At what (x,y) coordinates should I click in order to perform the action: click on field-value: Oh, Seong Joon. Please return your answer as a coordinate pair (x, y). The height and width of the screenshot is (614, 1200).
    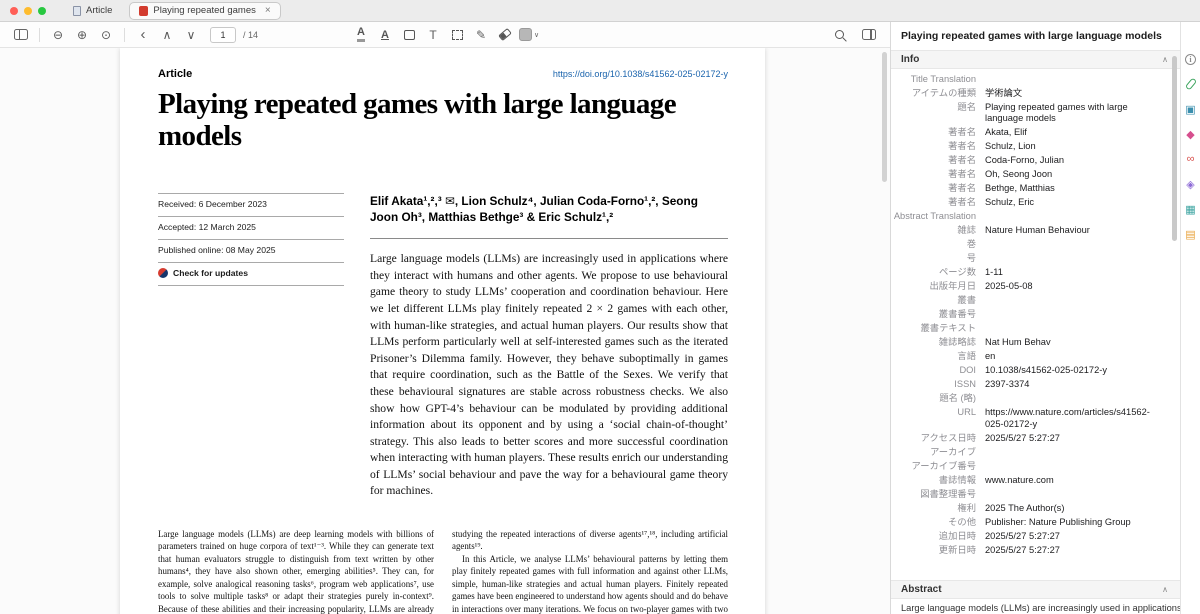
    Looking at the image, I should click on (1072, 175).